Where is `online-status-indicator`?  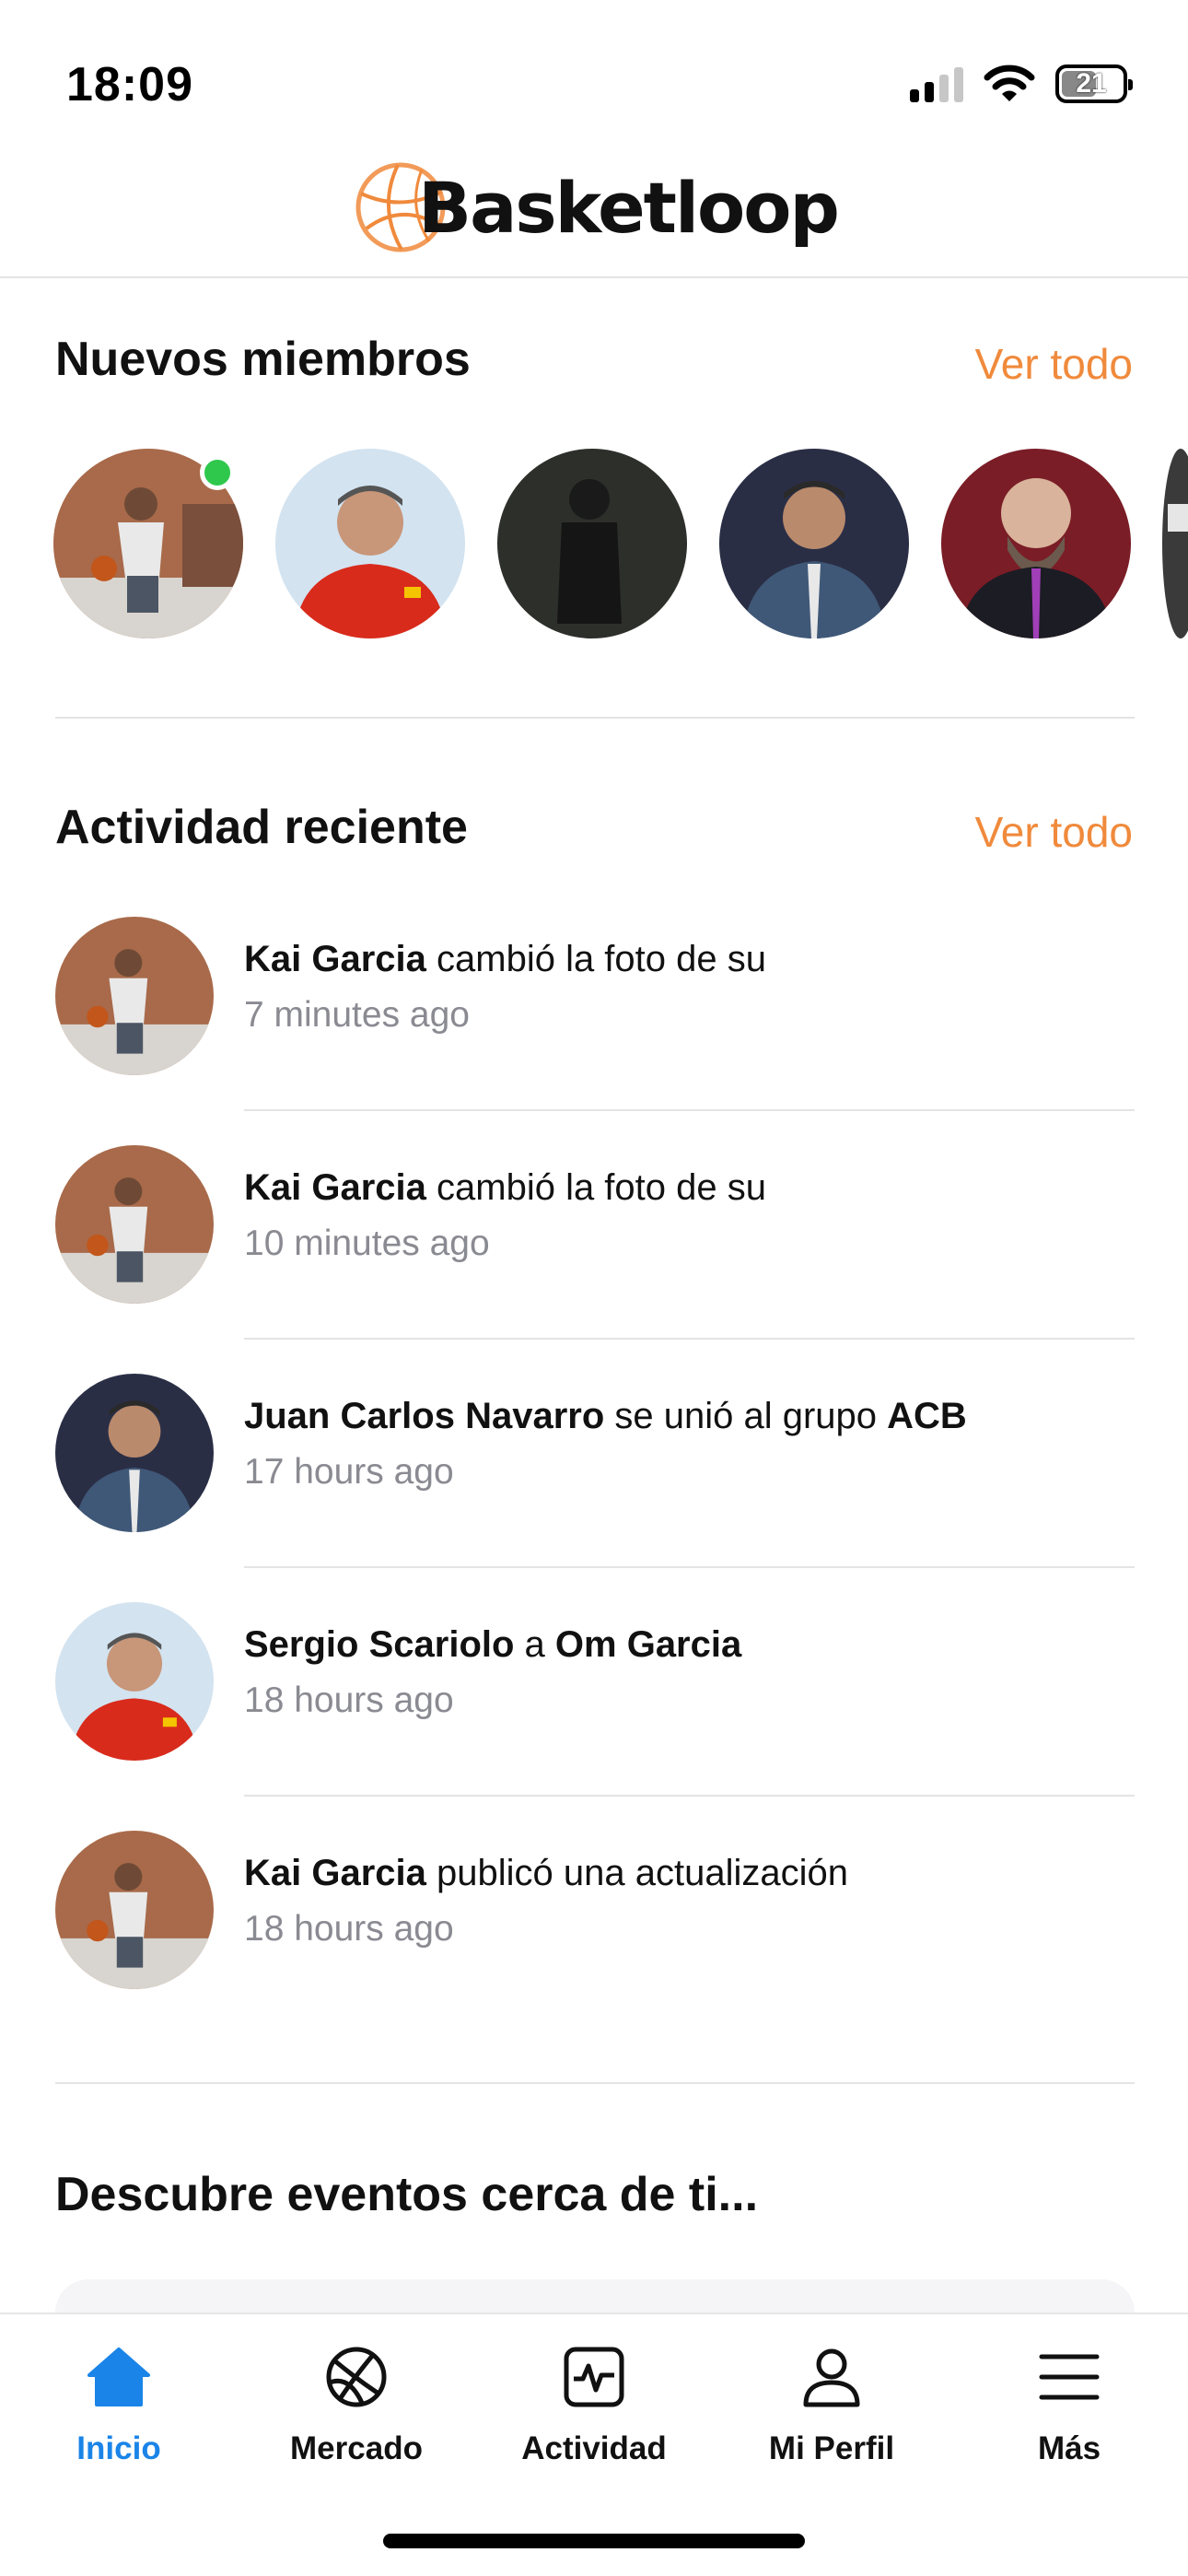
online-status-indicator is located at coordinates (218, 473).